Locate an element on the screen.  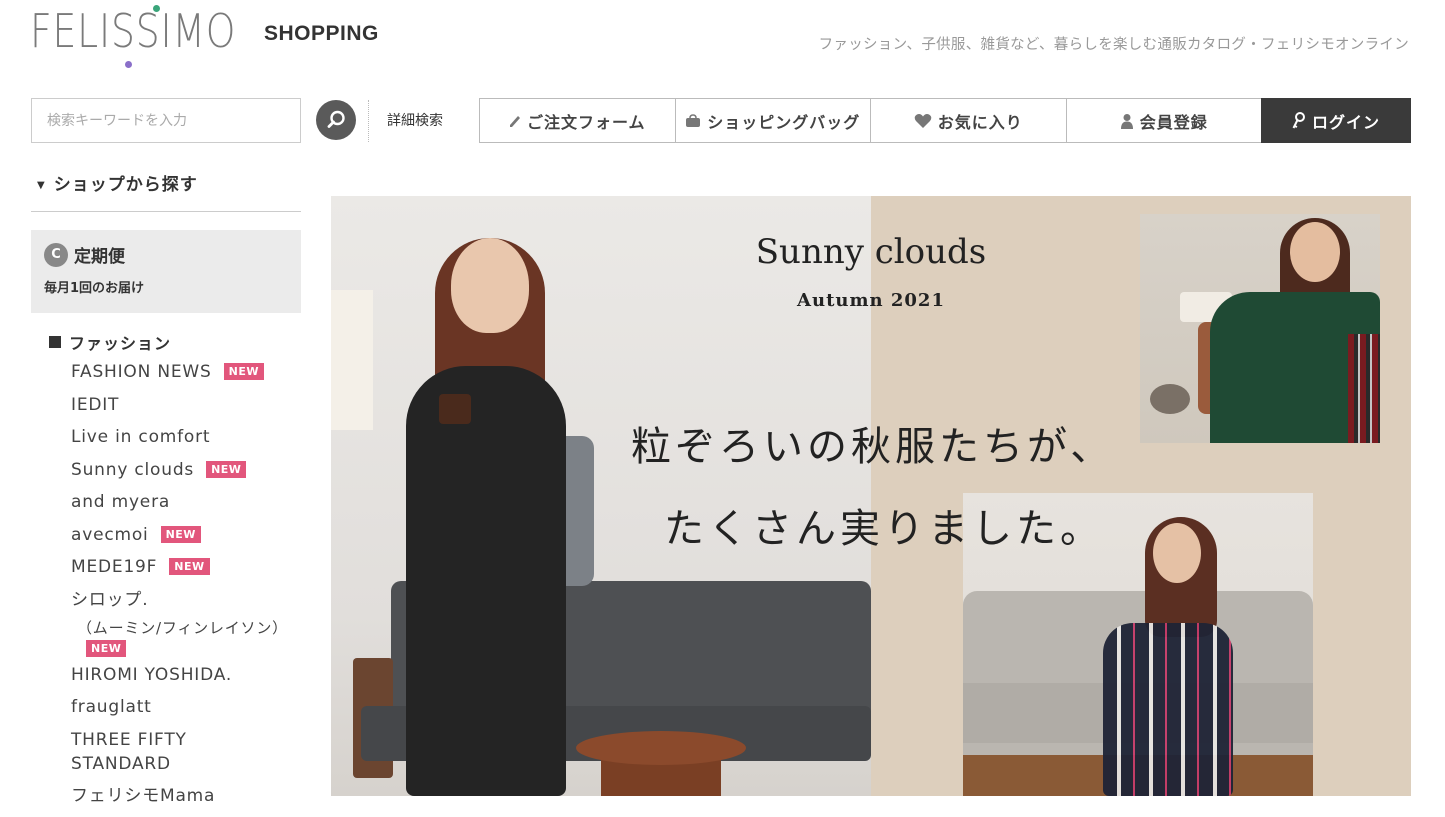
shop-link-label: シロップ. is located at coordinates (110, 599).